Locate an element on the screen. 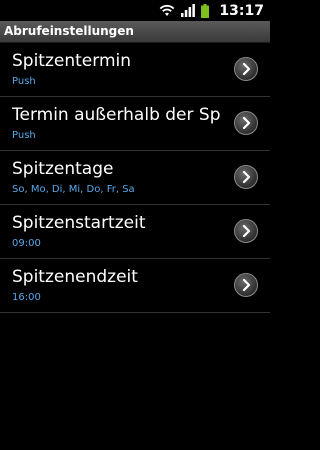 This screenshot has width=320, height=450. signal-icon is located at coordinates (188, 10).